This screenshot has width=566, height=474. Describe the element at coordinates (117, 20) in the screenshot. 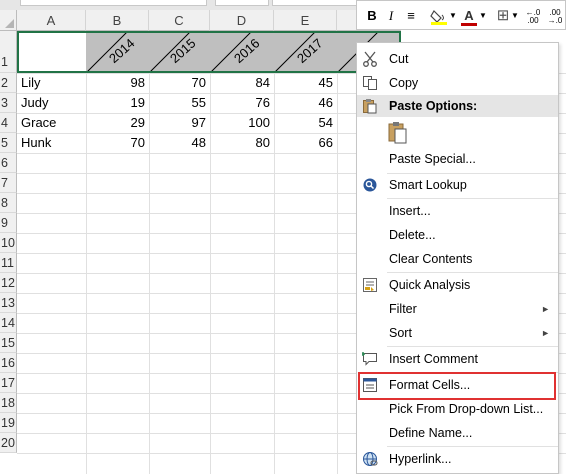

I see `column-header-b: B` at that location.